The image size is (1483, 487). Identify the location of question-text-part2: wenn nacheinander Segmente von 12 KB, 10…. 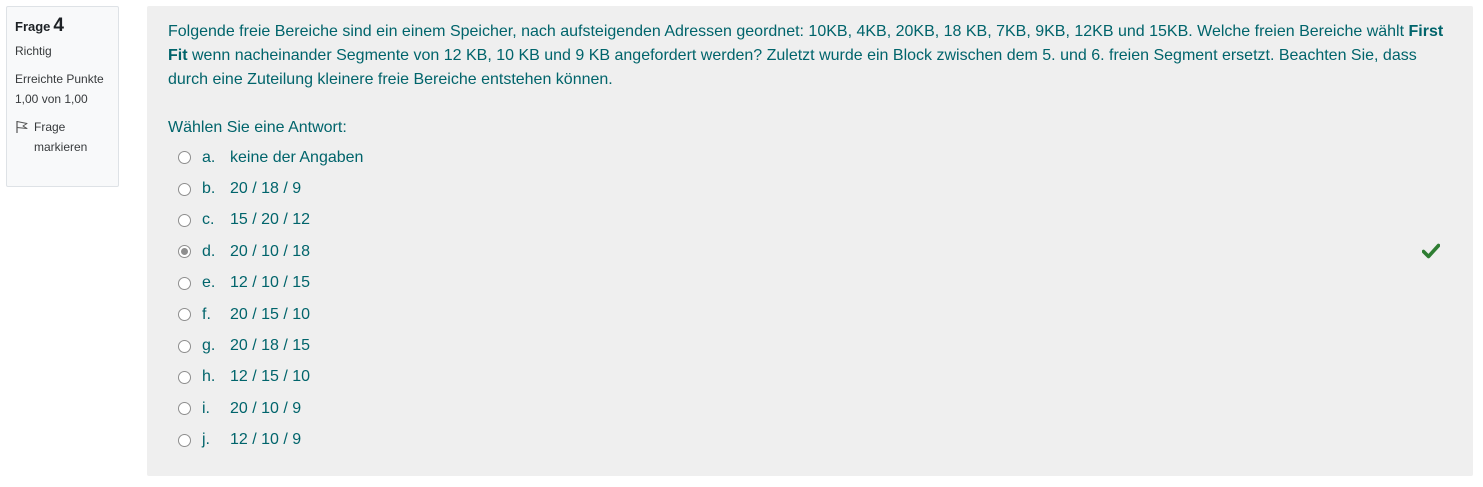
(792, 67).